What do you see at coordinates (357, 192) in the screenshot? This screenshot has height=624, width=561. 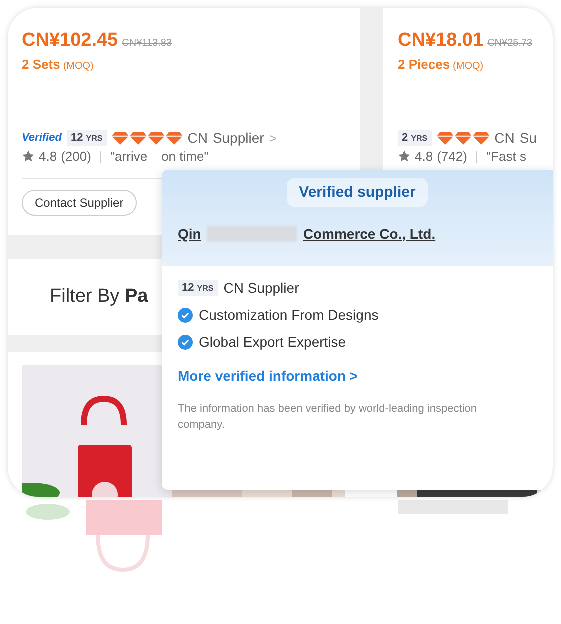 I see `popover-title: Verified supplier` at bounding box center [357, 192].